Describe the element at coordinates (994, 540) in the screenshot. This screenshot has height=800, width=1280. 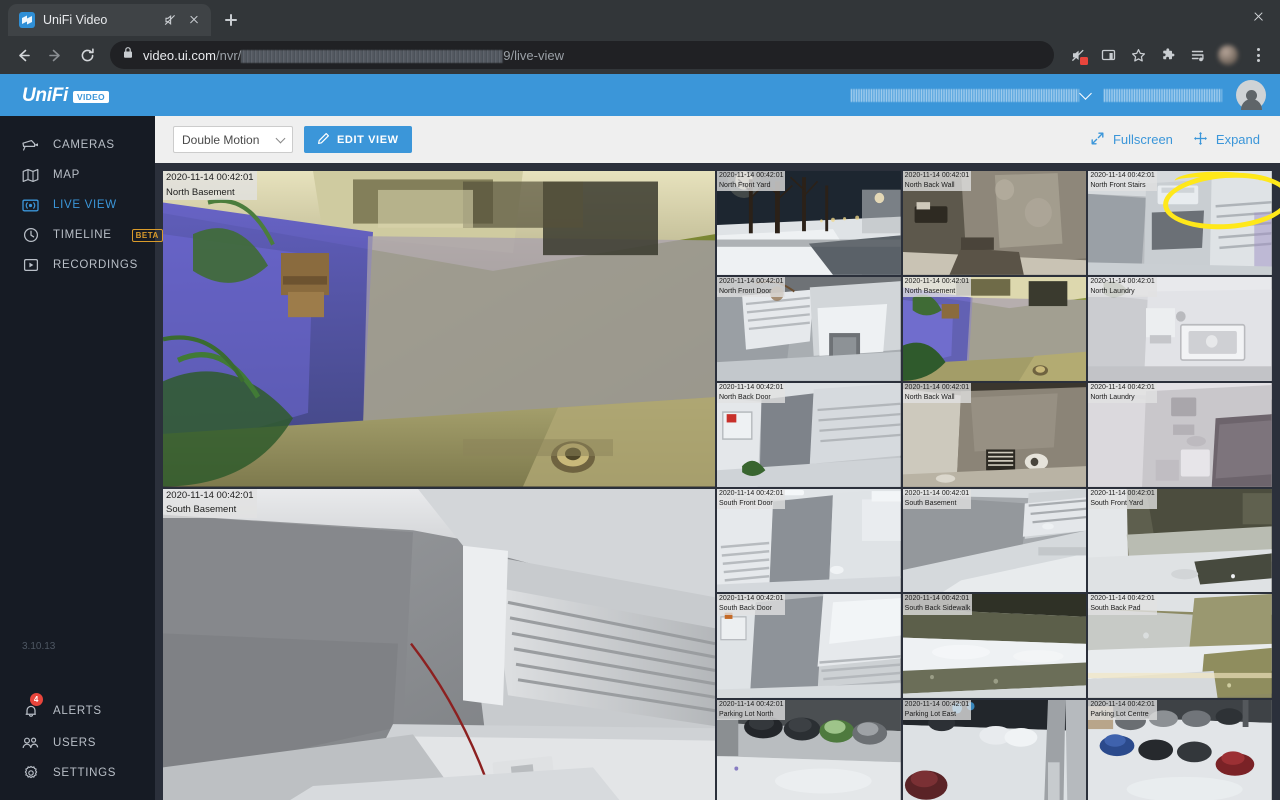
I see `camera-tile: 2020-11-14 00:42:01 South Basement` at that location.